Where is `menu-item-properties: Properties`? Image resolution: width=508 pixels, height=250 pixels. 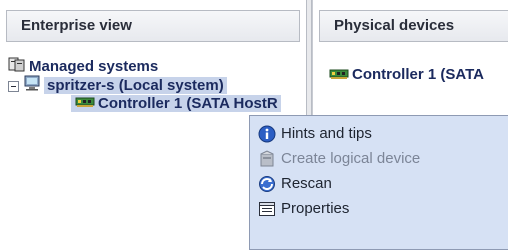
menu-item-properties: Properties is located at coordinates (379, 208).